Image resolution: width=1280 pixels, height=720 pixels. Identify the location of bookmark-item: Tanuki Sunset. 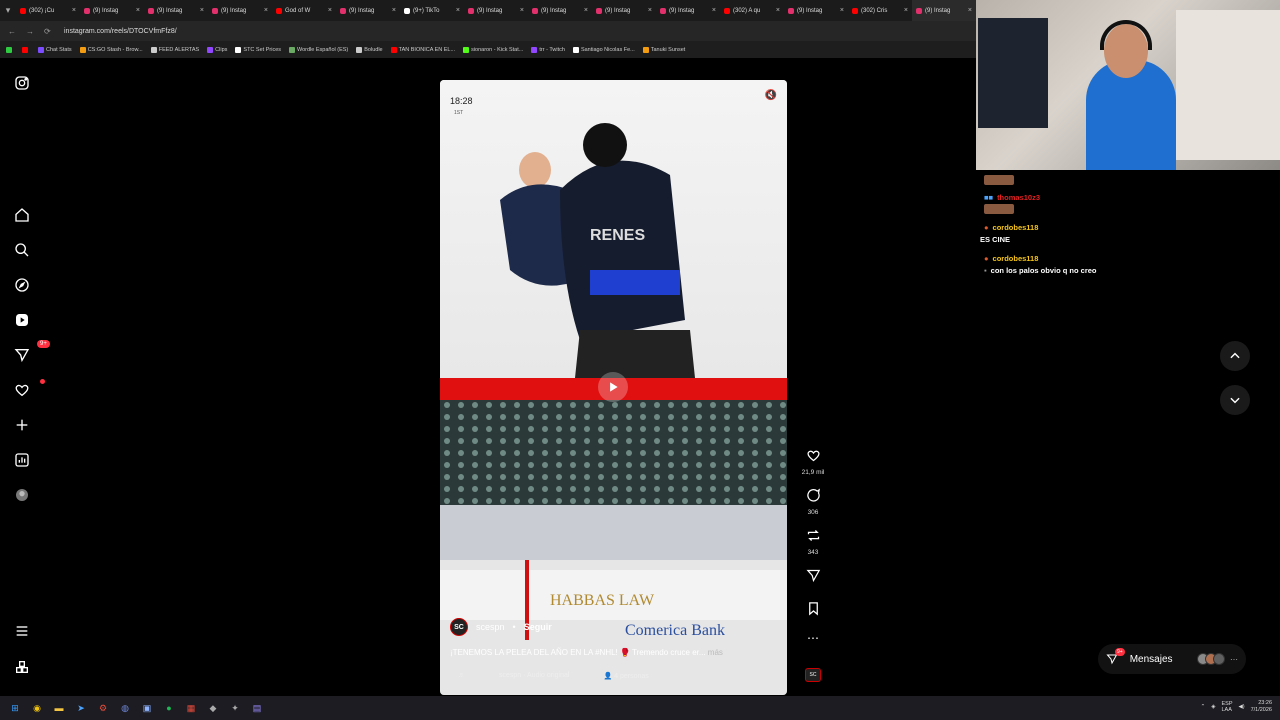
(663, 49).